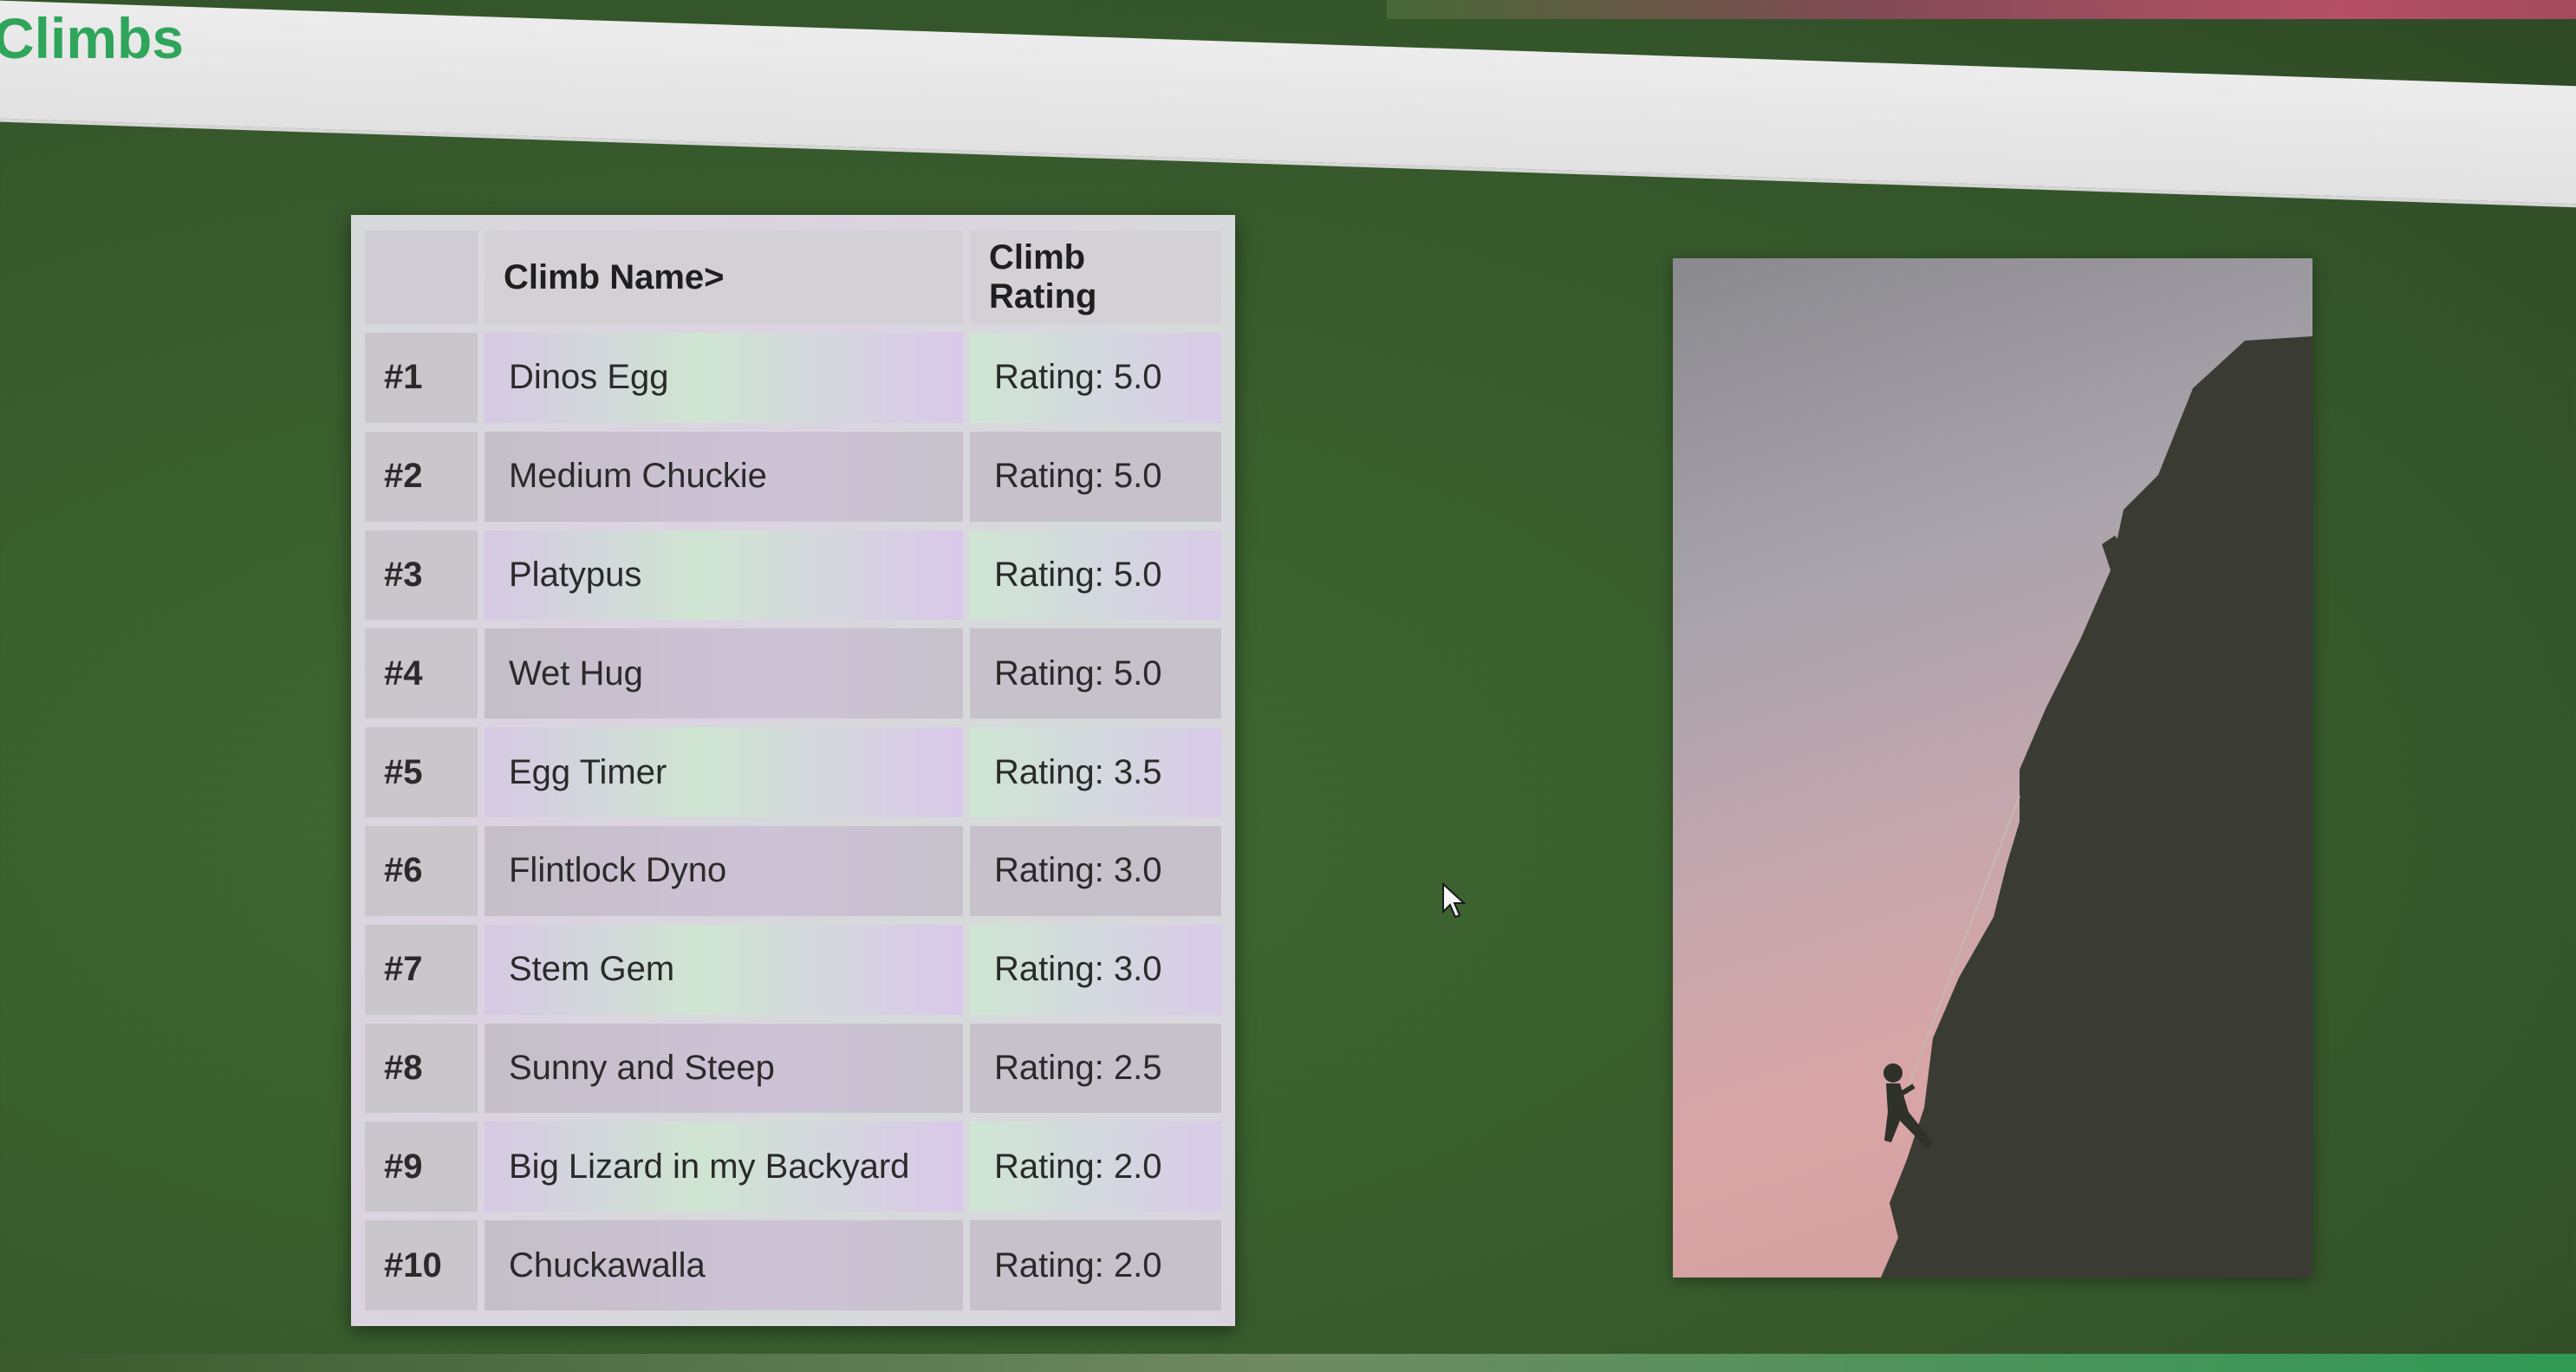  I want to click on table-row: #3 Platypus Rating: 5.0, so click(793, 575).